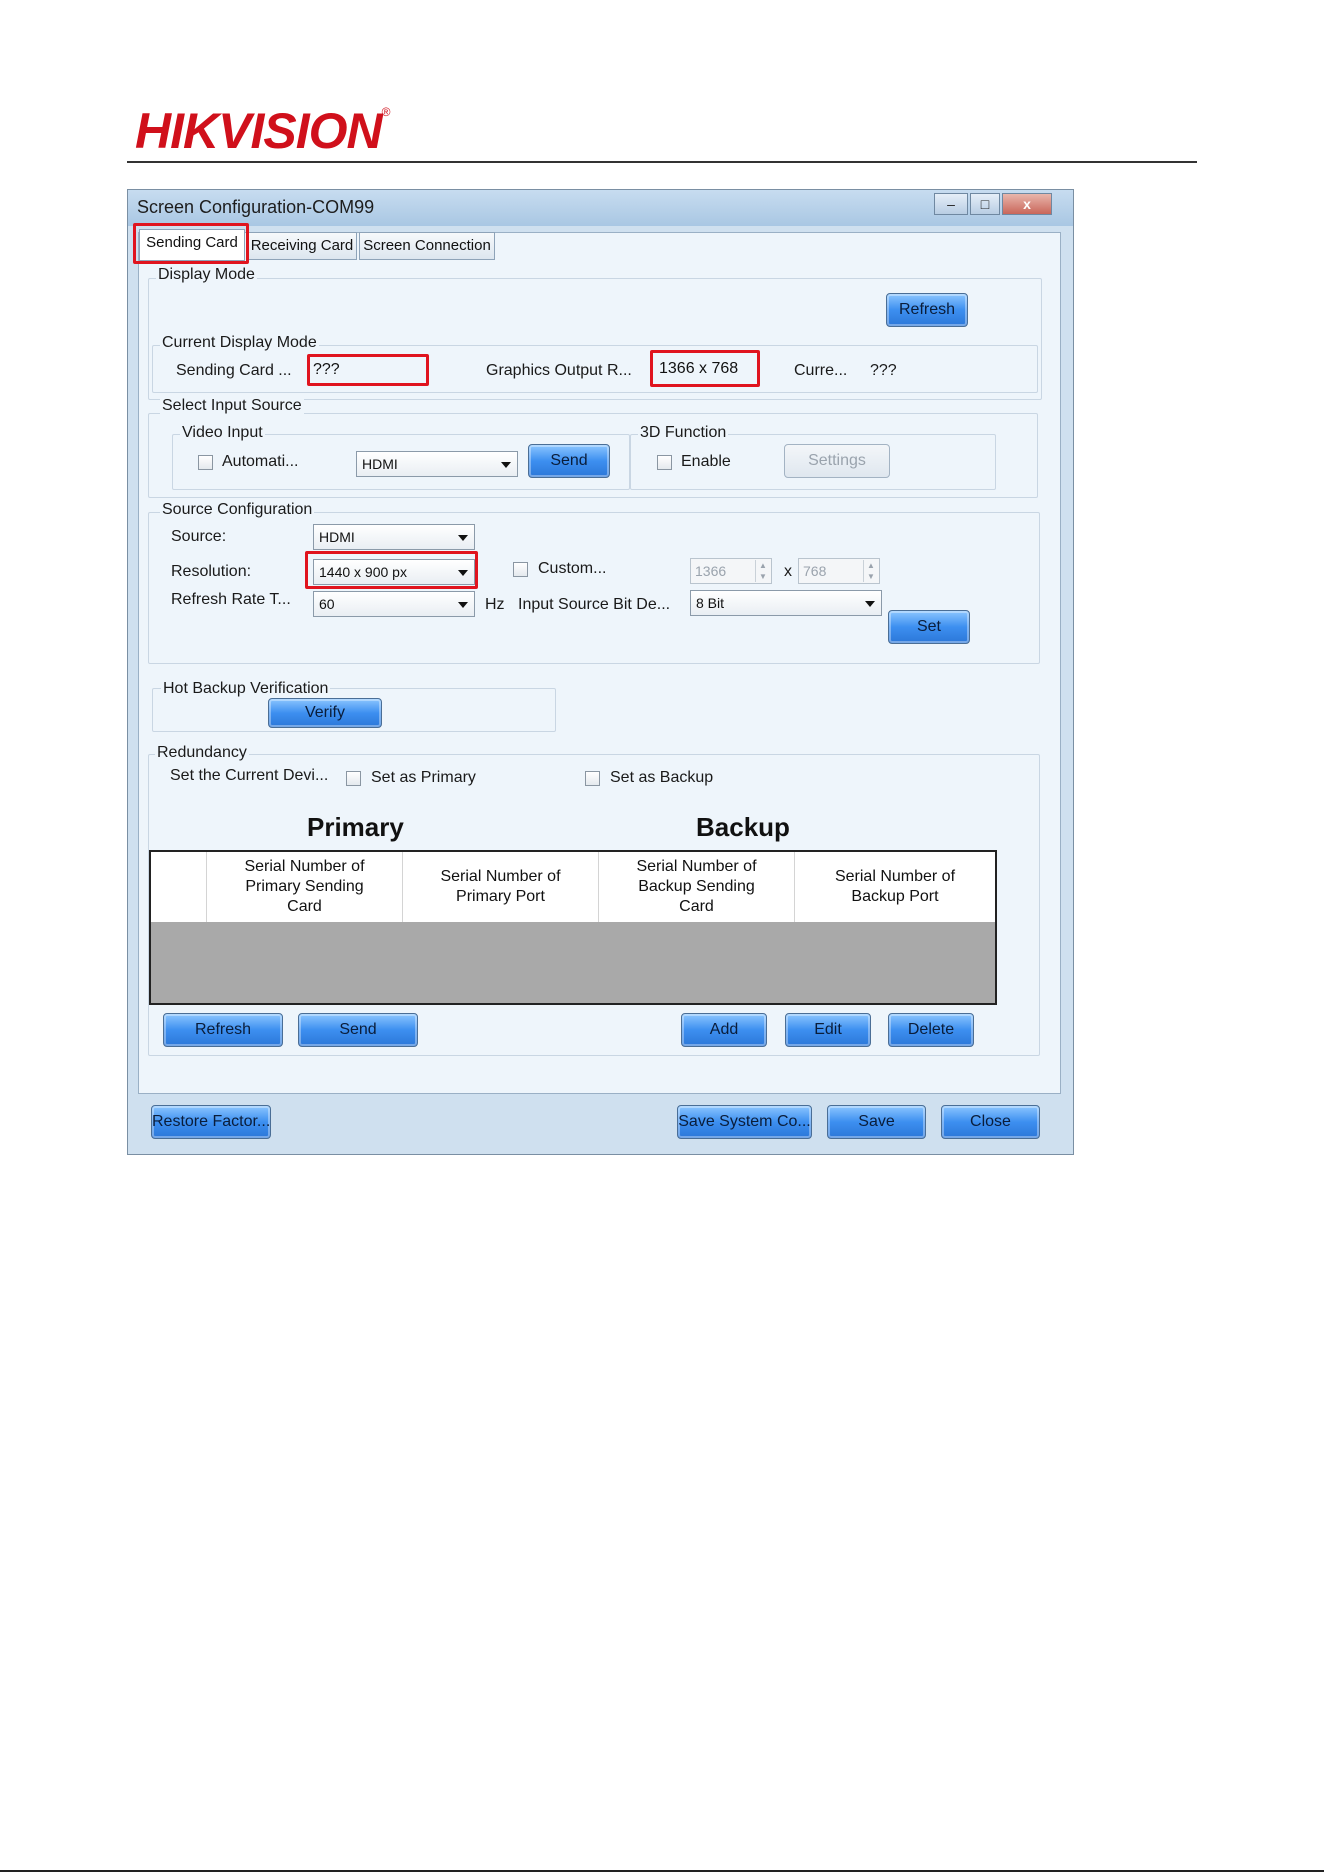  Describe the element at coordinates (199, 536) in the screenshot. I see `source-label: Source:` at that location.